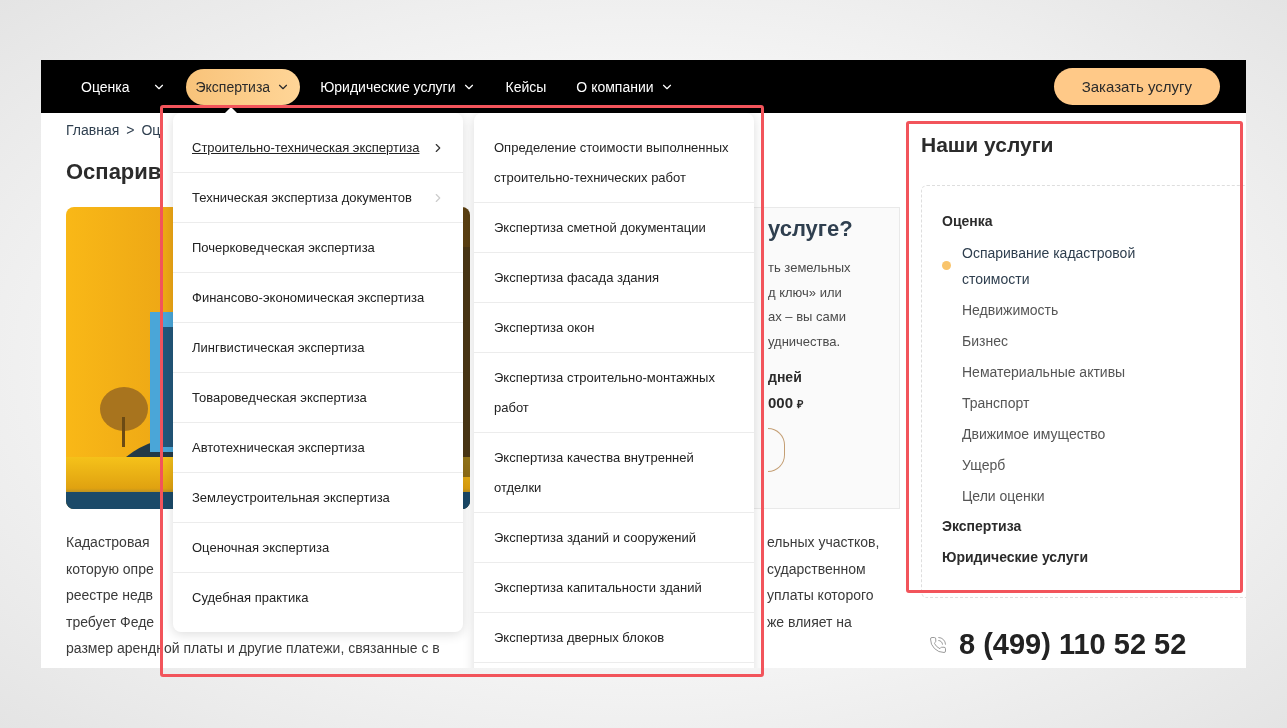 The image size is (1287, 728). I want to click on phone-icon, so click(938, 644).